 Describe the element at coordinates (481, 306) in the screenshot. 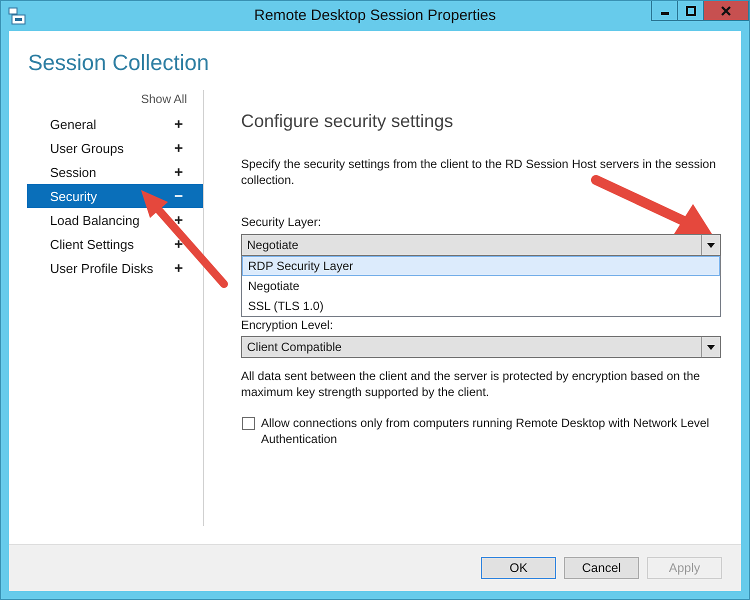

I see `dropdown-option: SSL (TLS 1.0)` at that location.